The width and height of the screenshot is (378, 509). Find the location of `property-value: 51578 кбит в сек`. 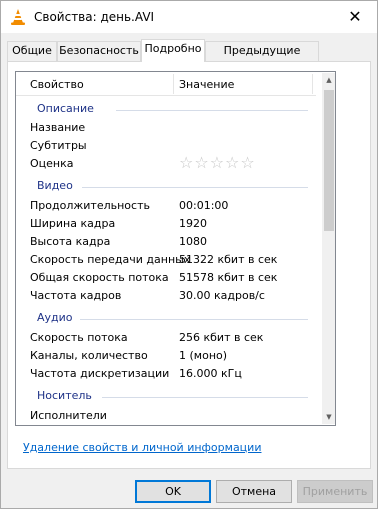

property-value: 51578 кбит в сек is located at coordinates (228, 277).